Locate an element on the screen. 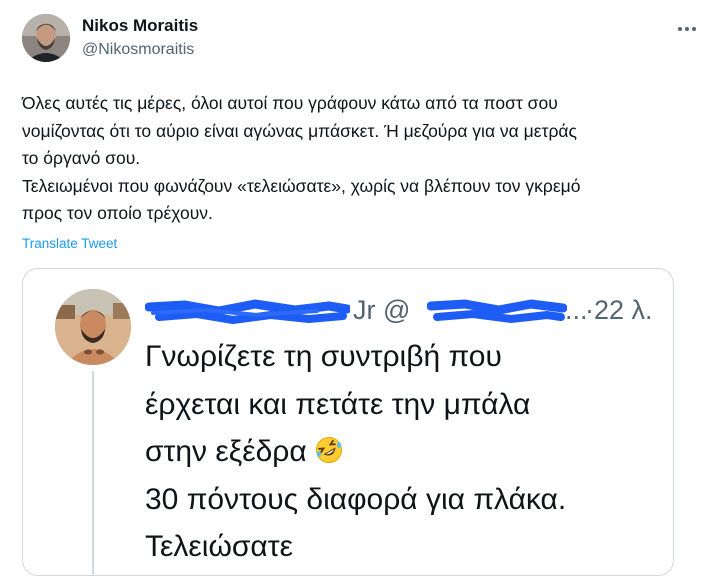  tweet-text-line: το όργανό σου. is located at coordinates (81, 158).